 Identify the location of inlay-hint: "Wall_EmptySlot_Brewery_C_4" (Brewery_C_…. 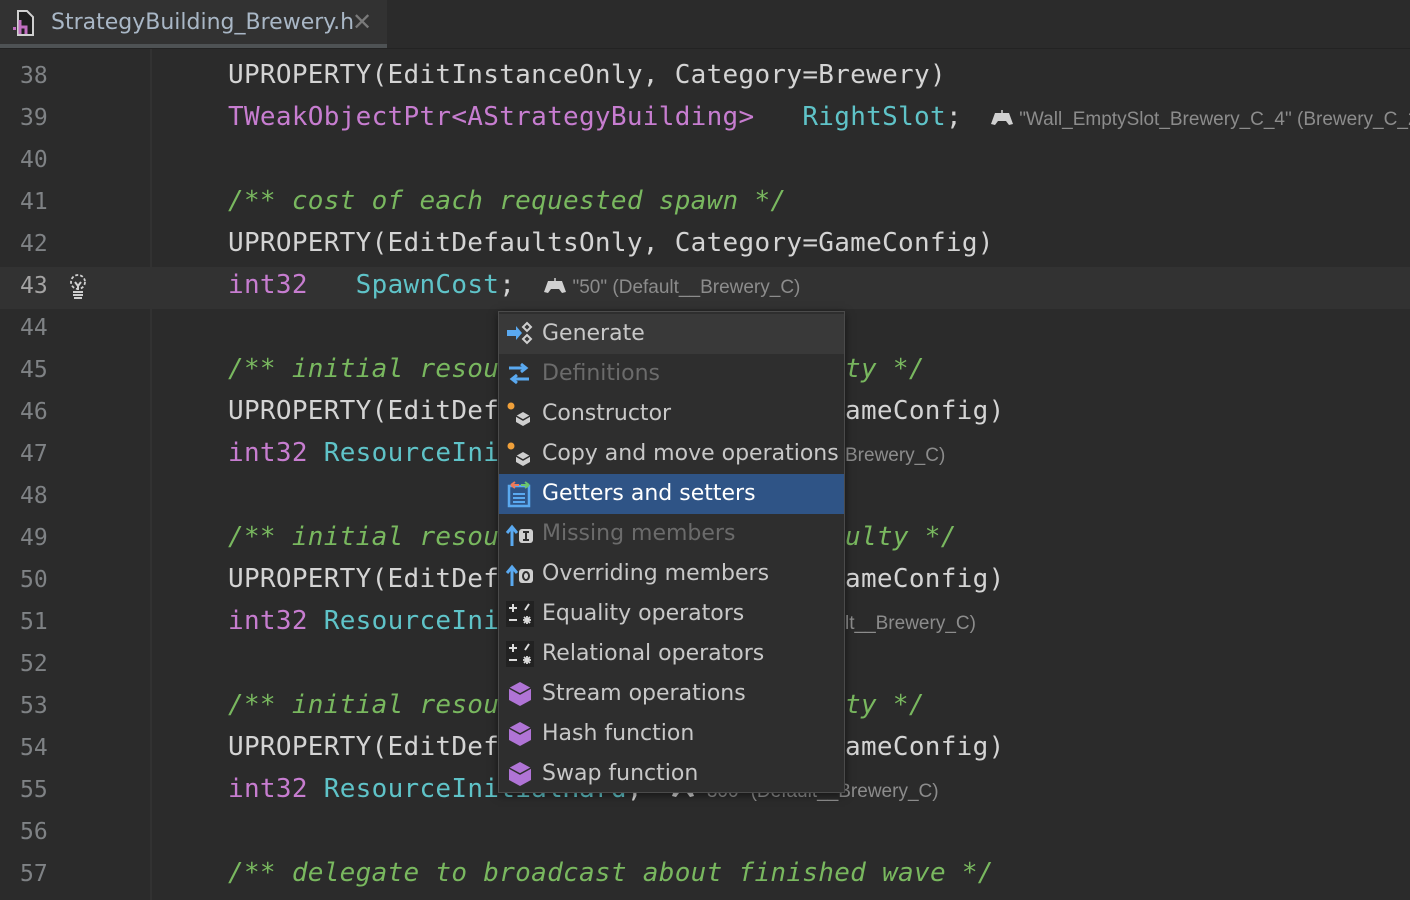
(1186, 119).